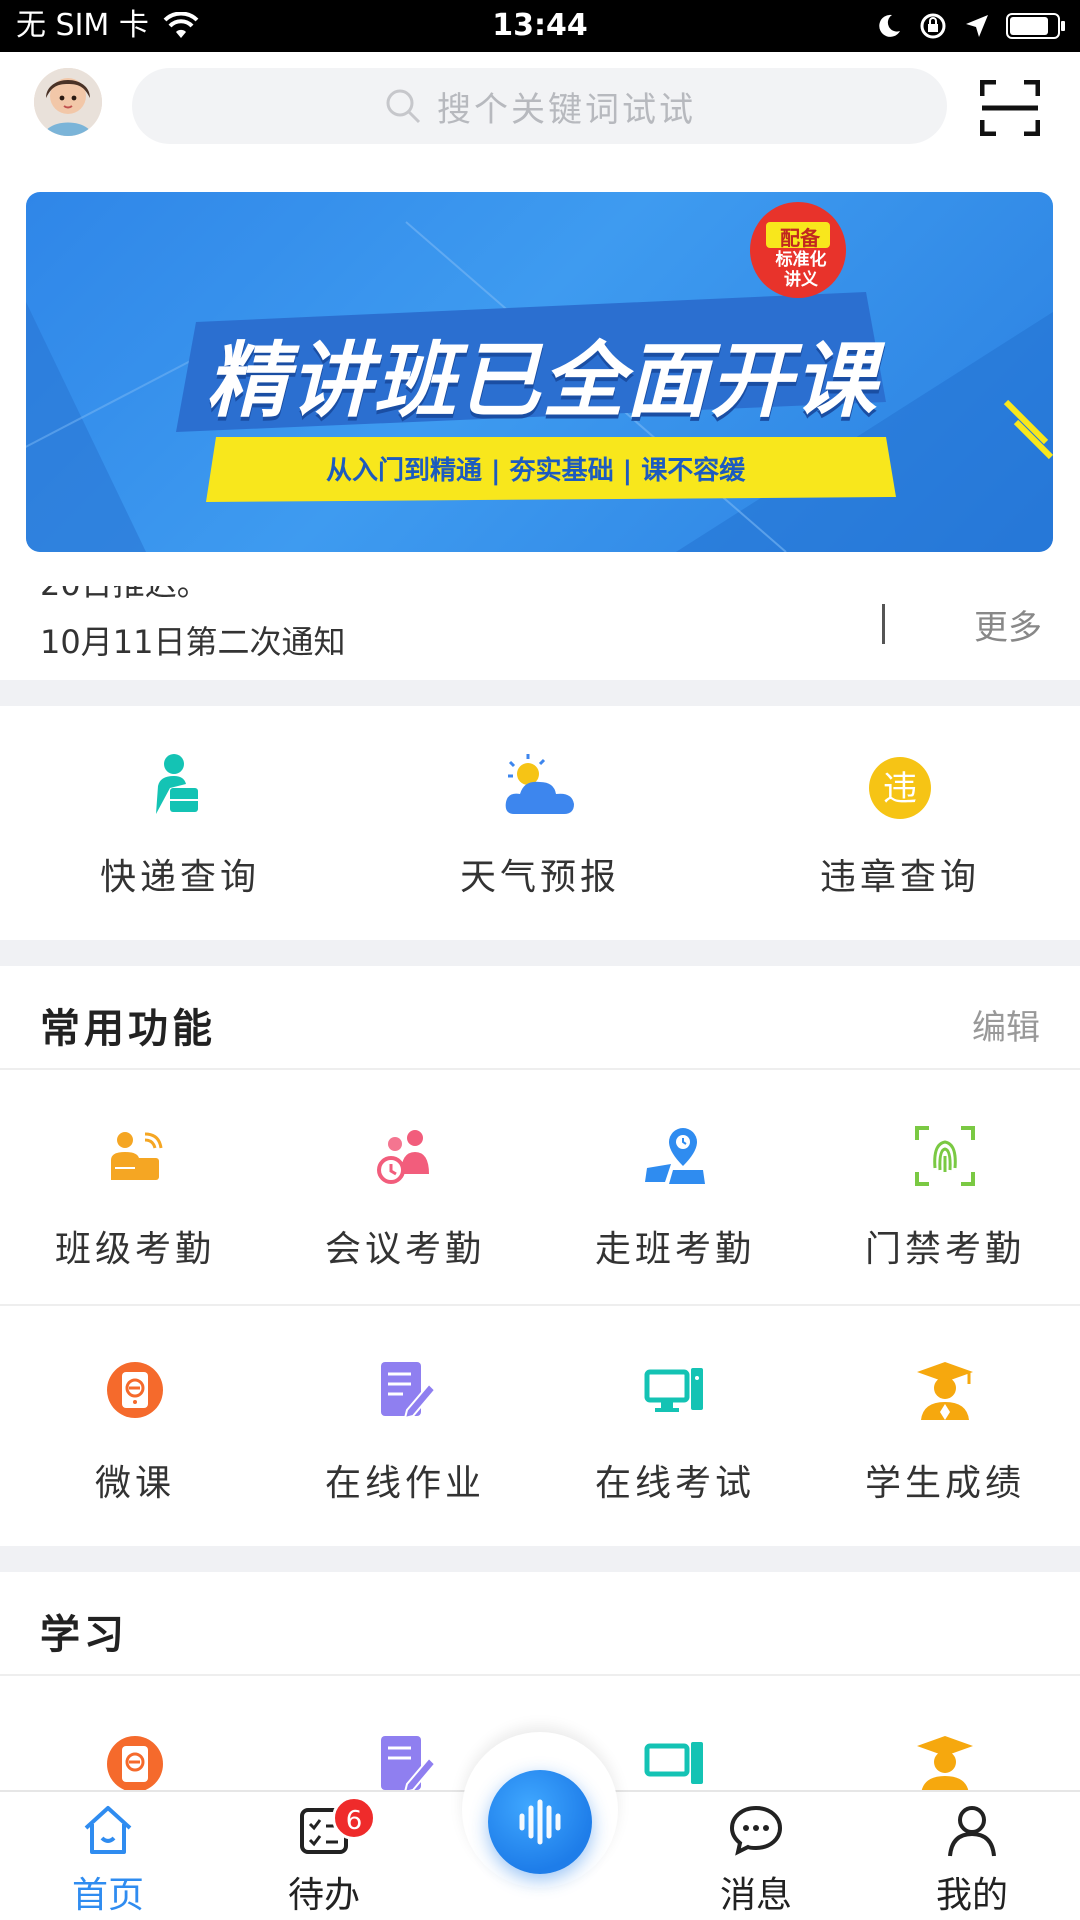 This screenshot has width=1080, height=1920. Describe the element at coordinates (674, 1483) in the screenshot. I see `grid-item-label: 在线考试` at that location.